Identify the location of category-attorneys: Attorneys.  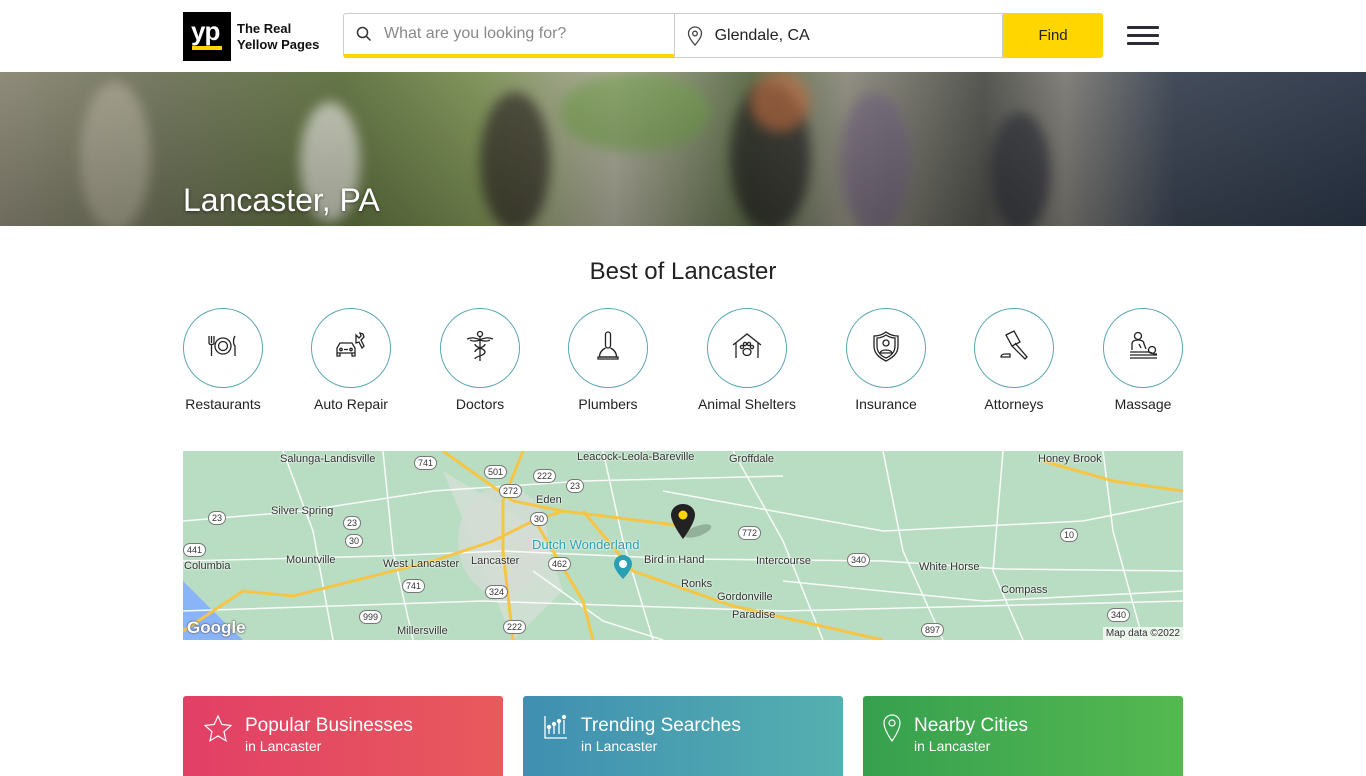
(1014, 360).